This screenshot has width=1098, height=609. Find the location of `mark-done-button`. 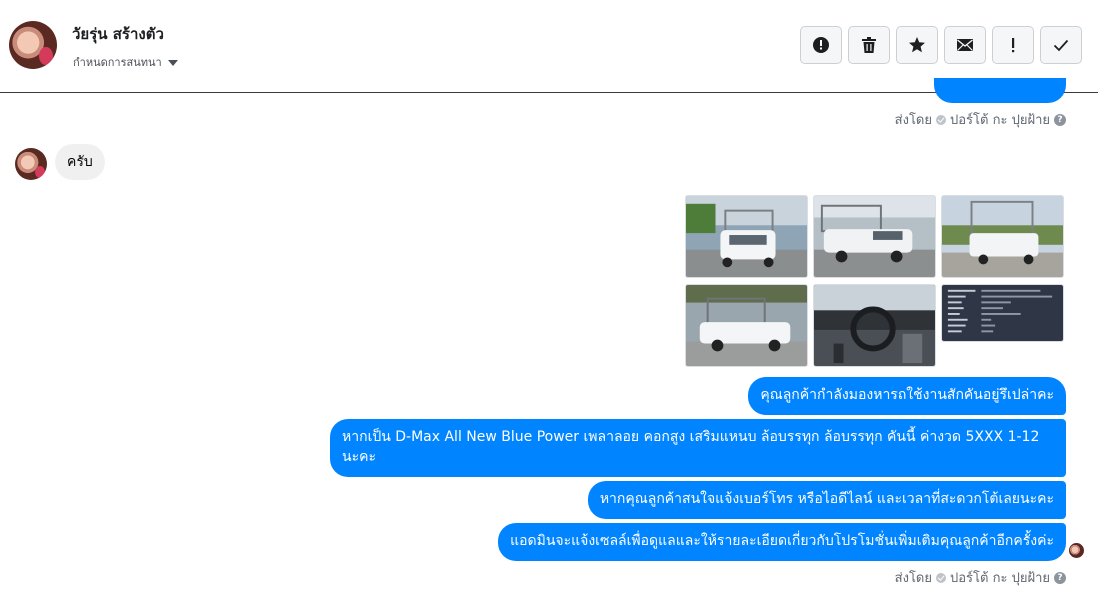

mark-done-button is located at coordinates (1061, 45).